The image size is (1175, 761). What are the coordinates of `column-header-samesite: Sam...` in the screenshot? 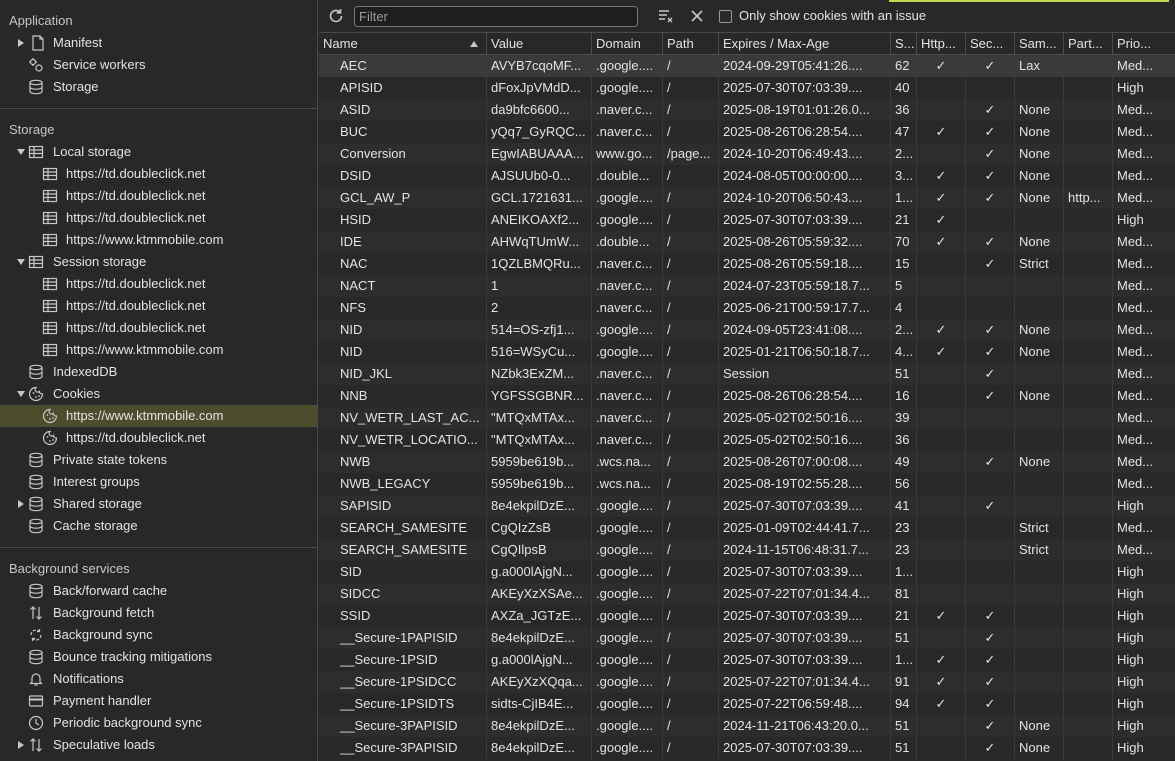 It's located at (1039, 43).